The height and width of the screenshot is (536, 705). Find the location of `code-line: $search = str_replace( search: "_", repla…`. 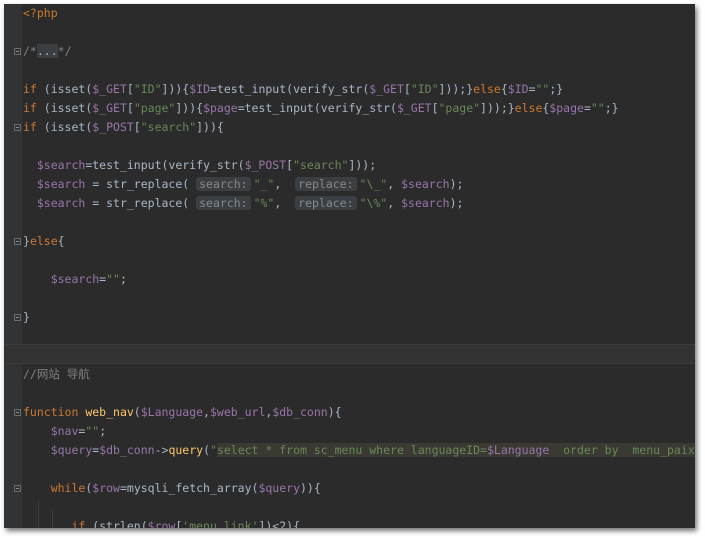

code-line: $search = str_replace( search: "_", repla… is located at coordinates (243, 184).